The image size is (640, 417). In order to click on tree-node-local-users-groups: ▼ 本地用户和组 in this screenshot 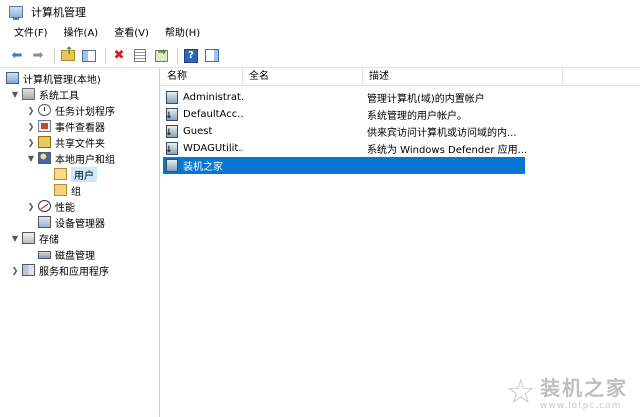, I will do `click(70, 158)`.